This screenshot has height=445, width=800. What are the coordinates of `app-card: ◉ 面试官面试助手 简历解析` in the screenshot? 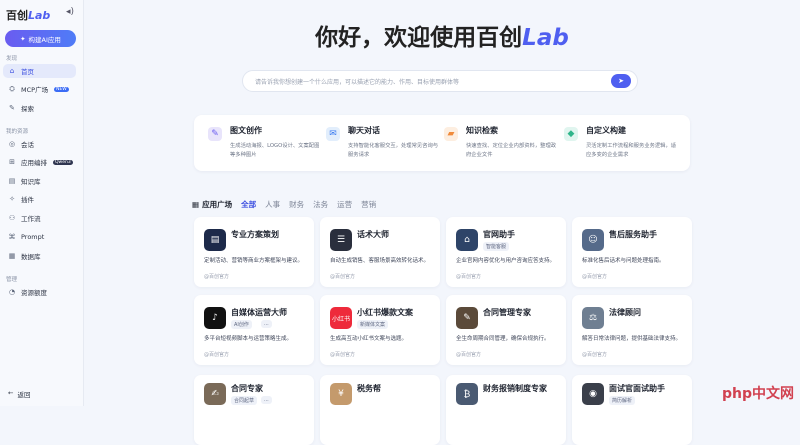 It's located at (632, 410).